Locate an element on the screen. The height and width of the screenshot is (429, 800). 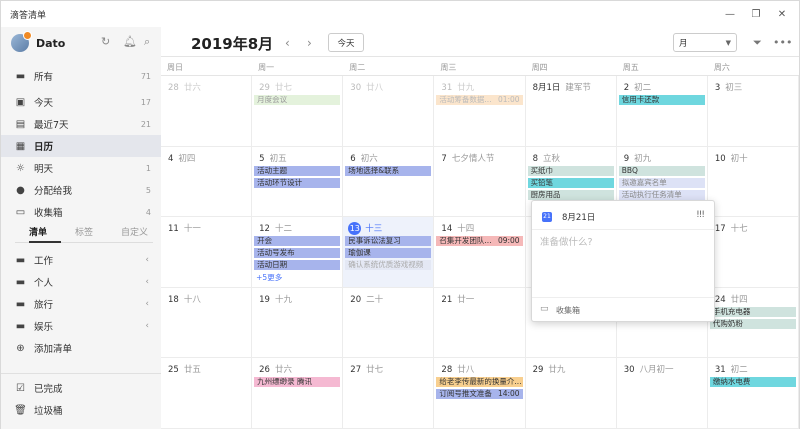
day-cell: 10 初十 is located at coordinates (753, 182).